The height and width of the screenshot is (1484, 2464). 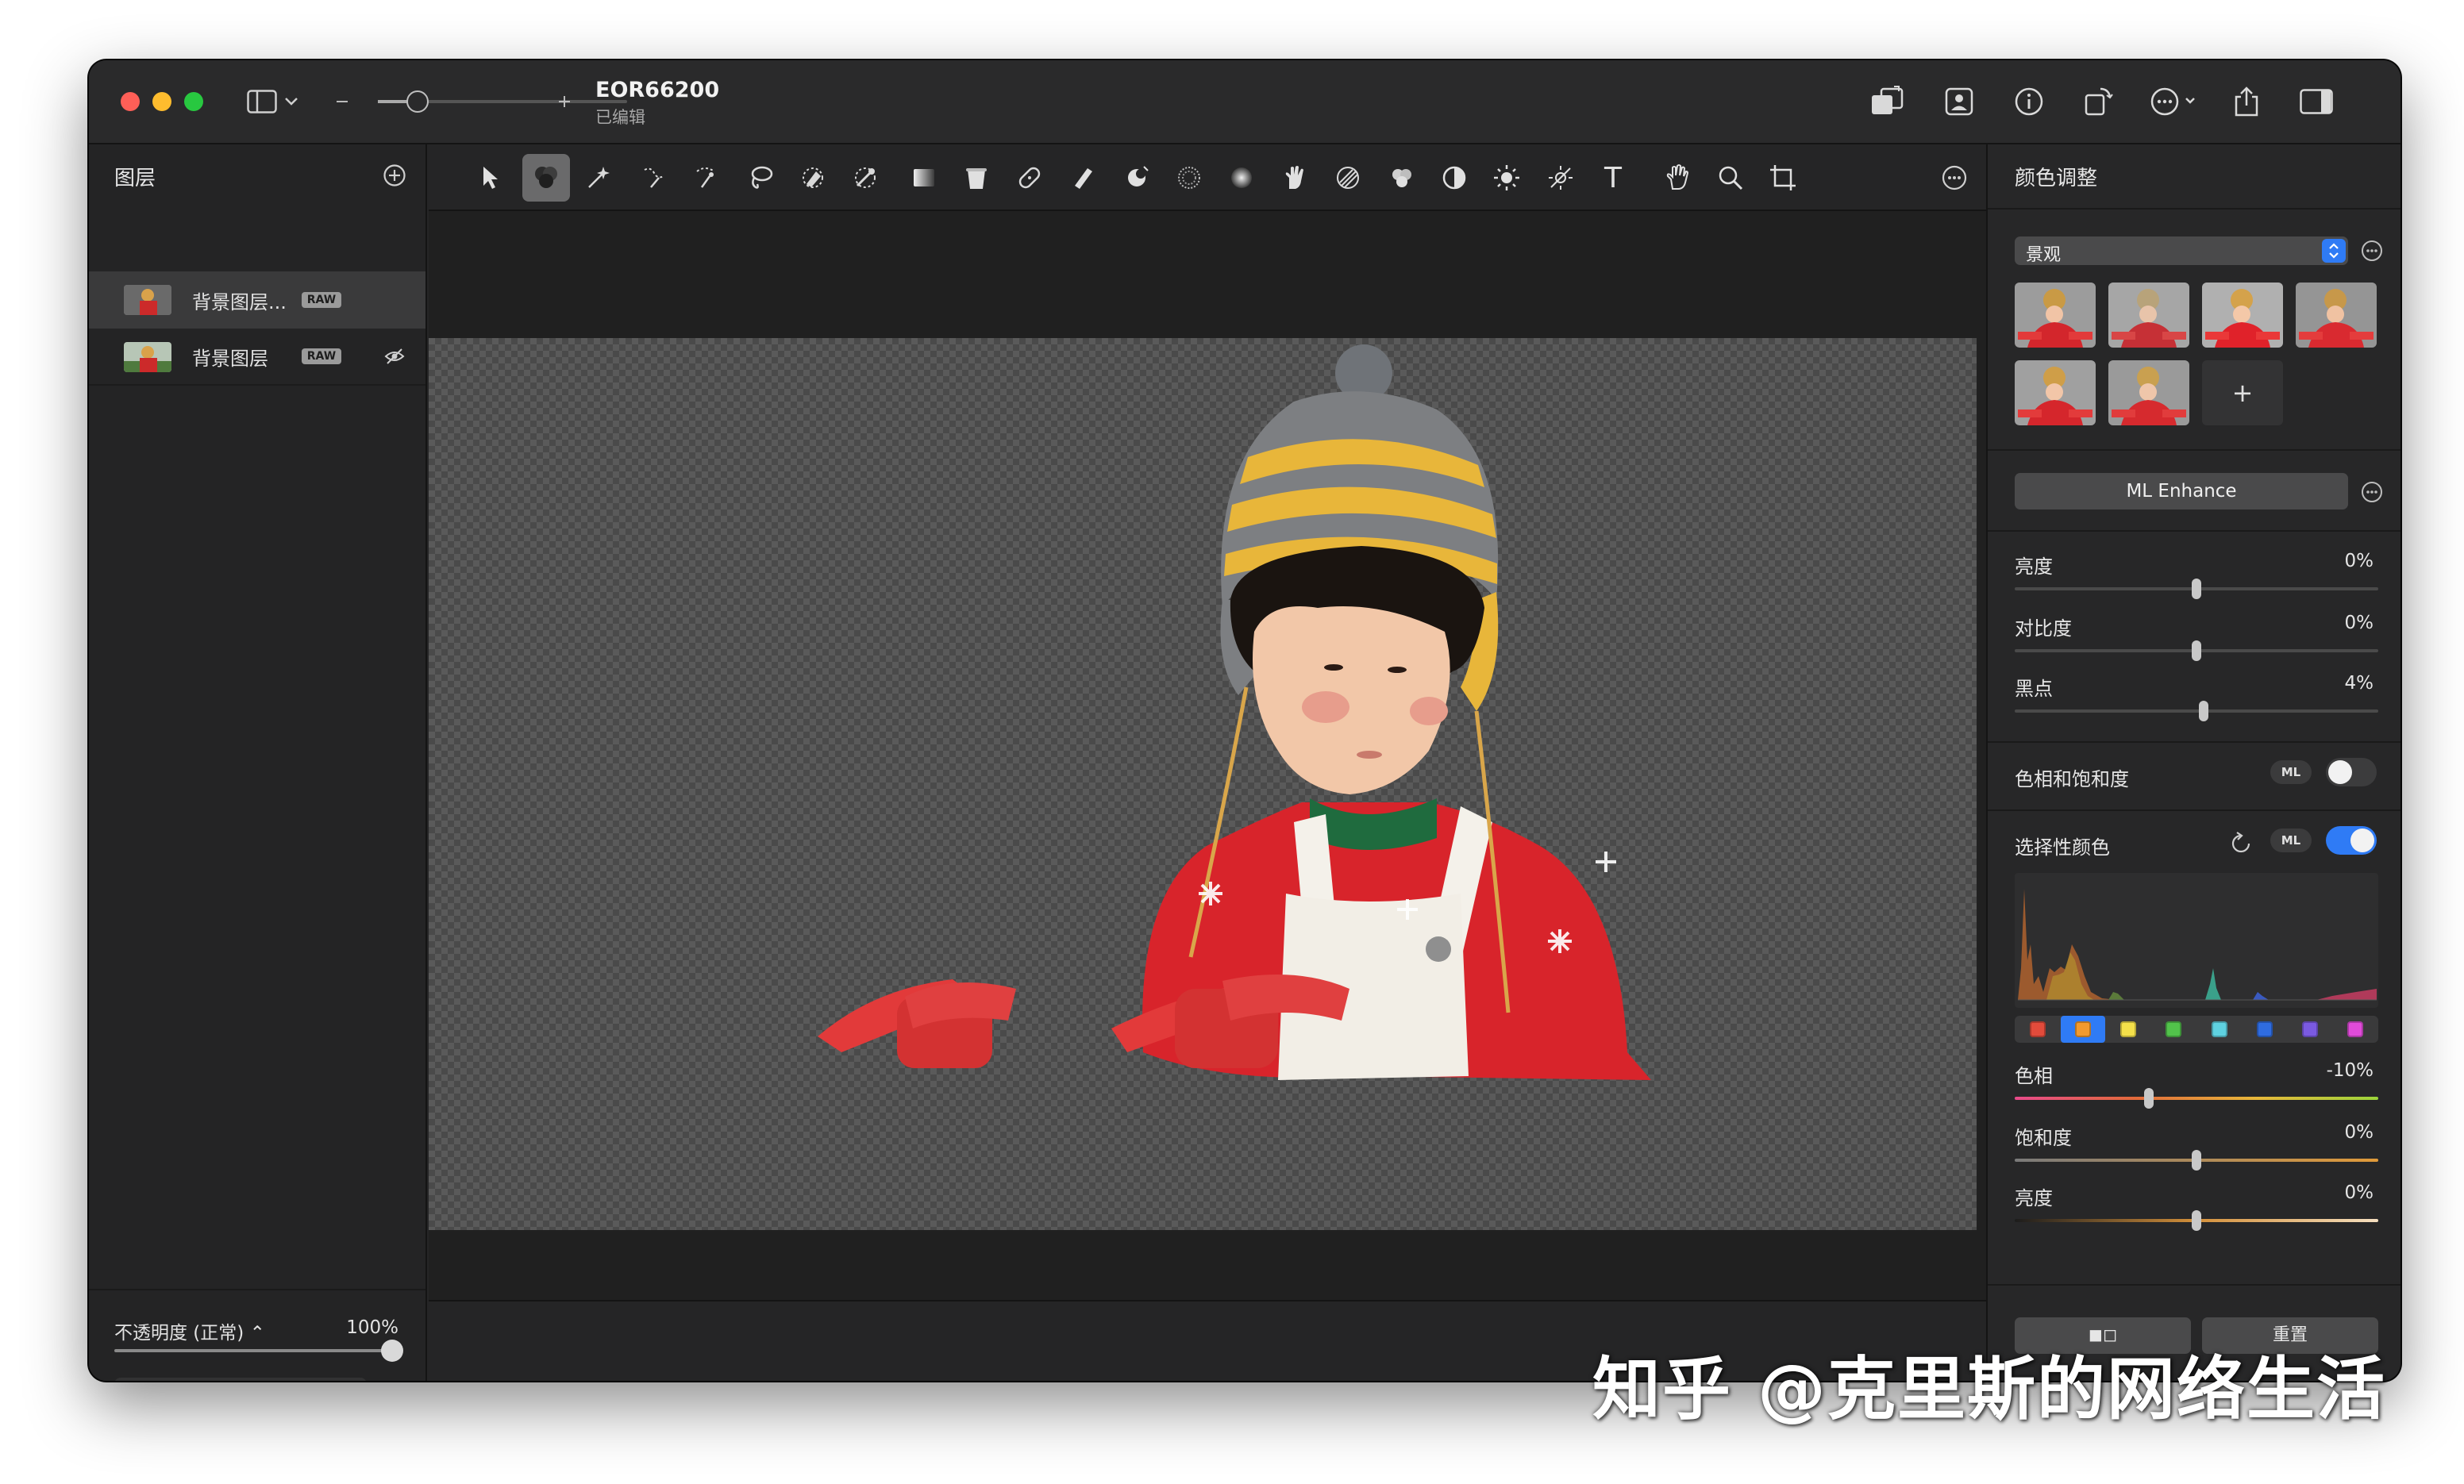 What do you see at coordinates (257, 357) in the screenshot?
I see `layer-row: 背景图层 RAW` at bounding box center [257, 357].